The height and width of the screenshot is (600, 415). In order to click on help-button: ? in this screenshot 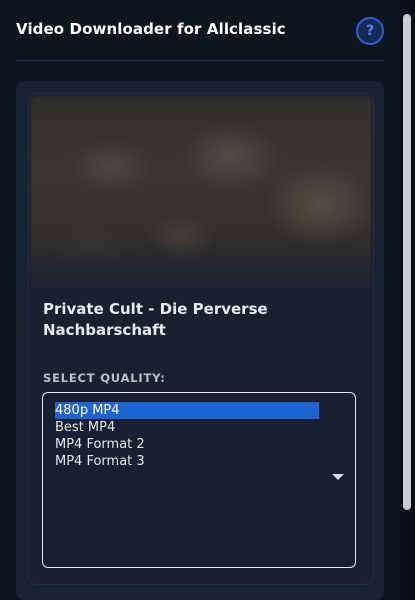, I will do `click(370, 31)`.